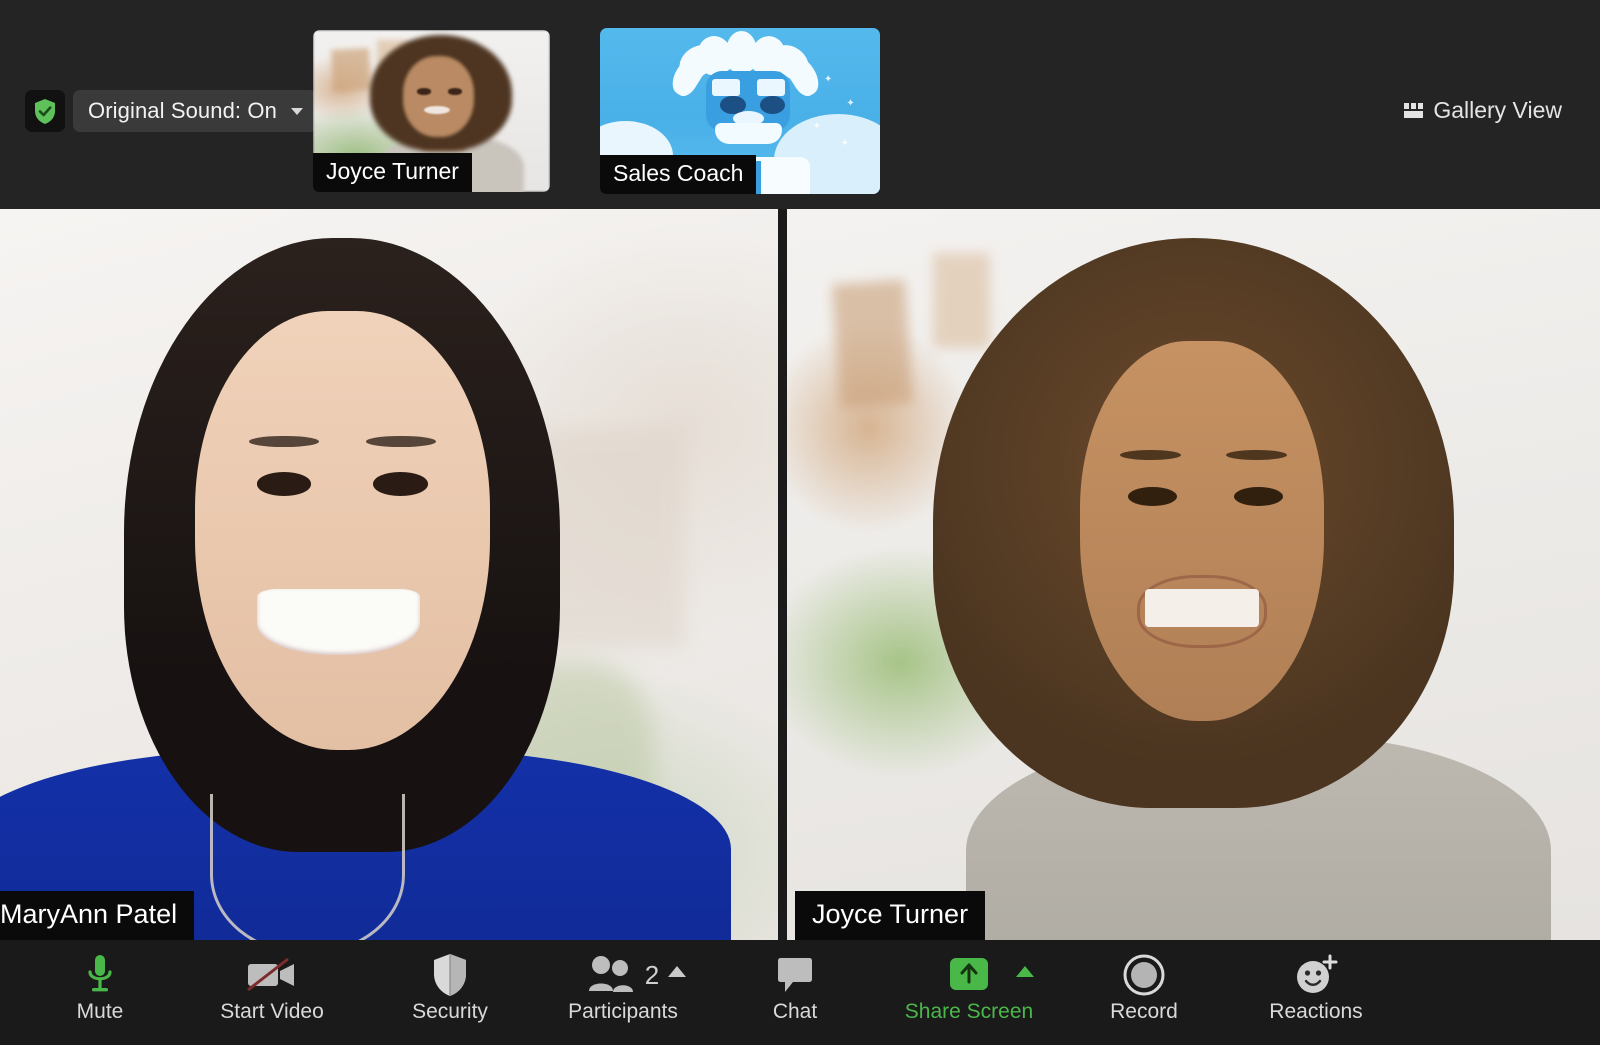 This screenshot has width=1600, height=1045. I want to click on chevron-down-icon, so click(296, 111).